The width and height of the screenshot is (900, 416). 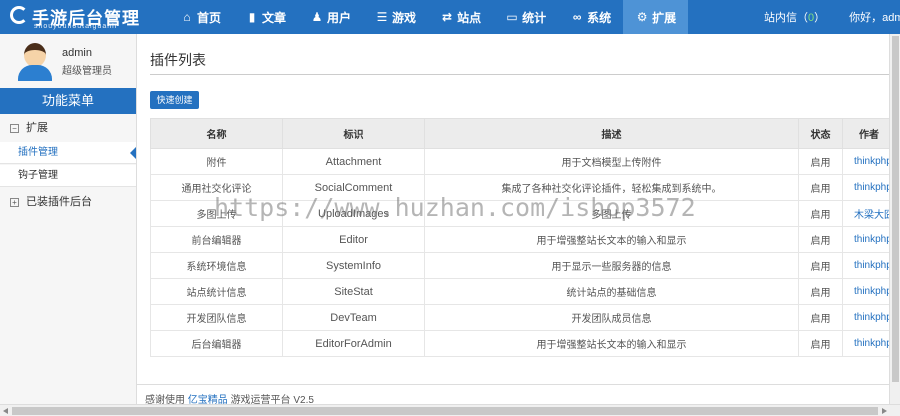 What do you see at coordinates (874, 17) in the screenshot?
I see `user-greeting: 你好，admin` at bounding box center [874, 17].